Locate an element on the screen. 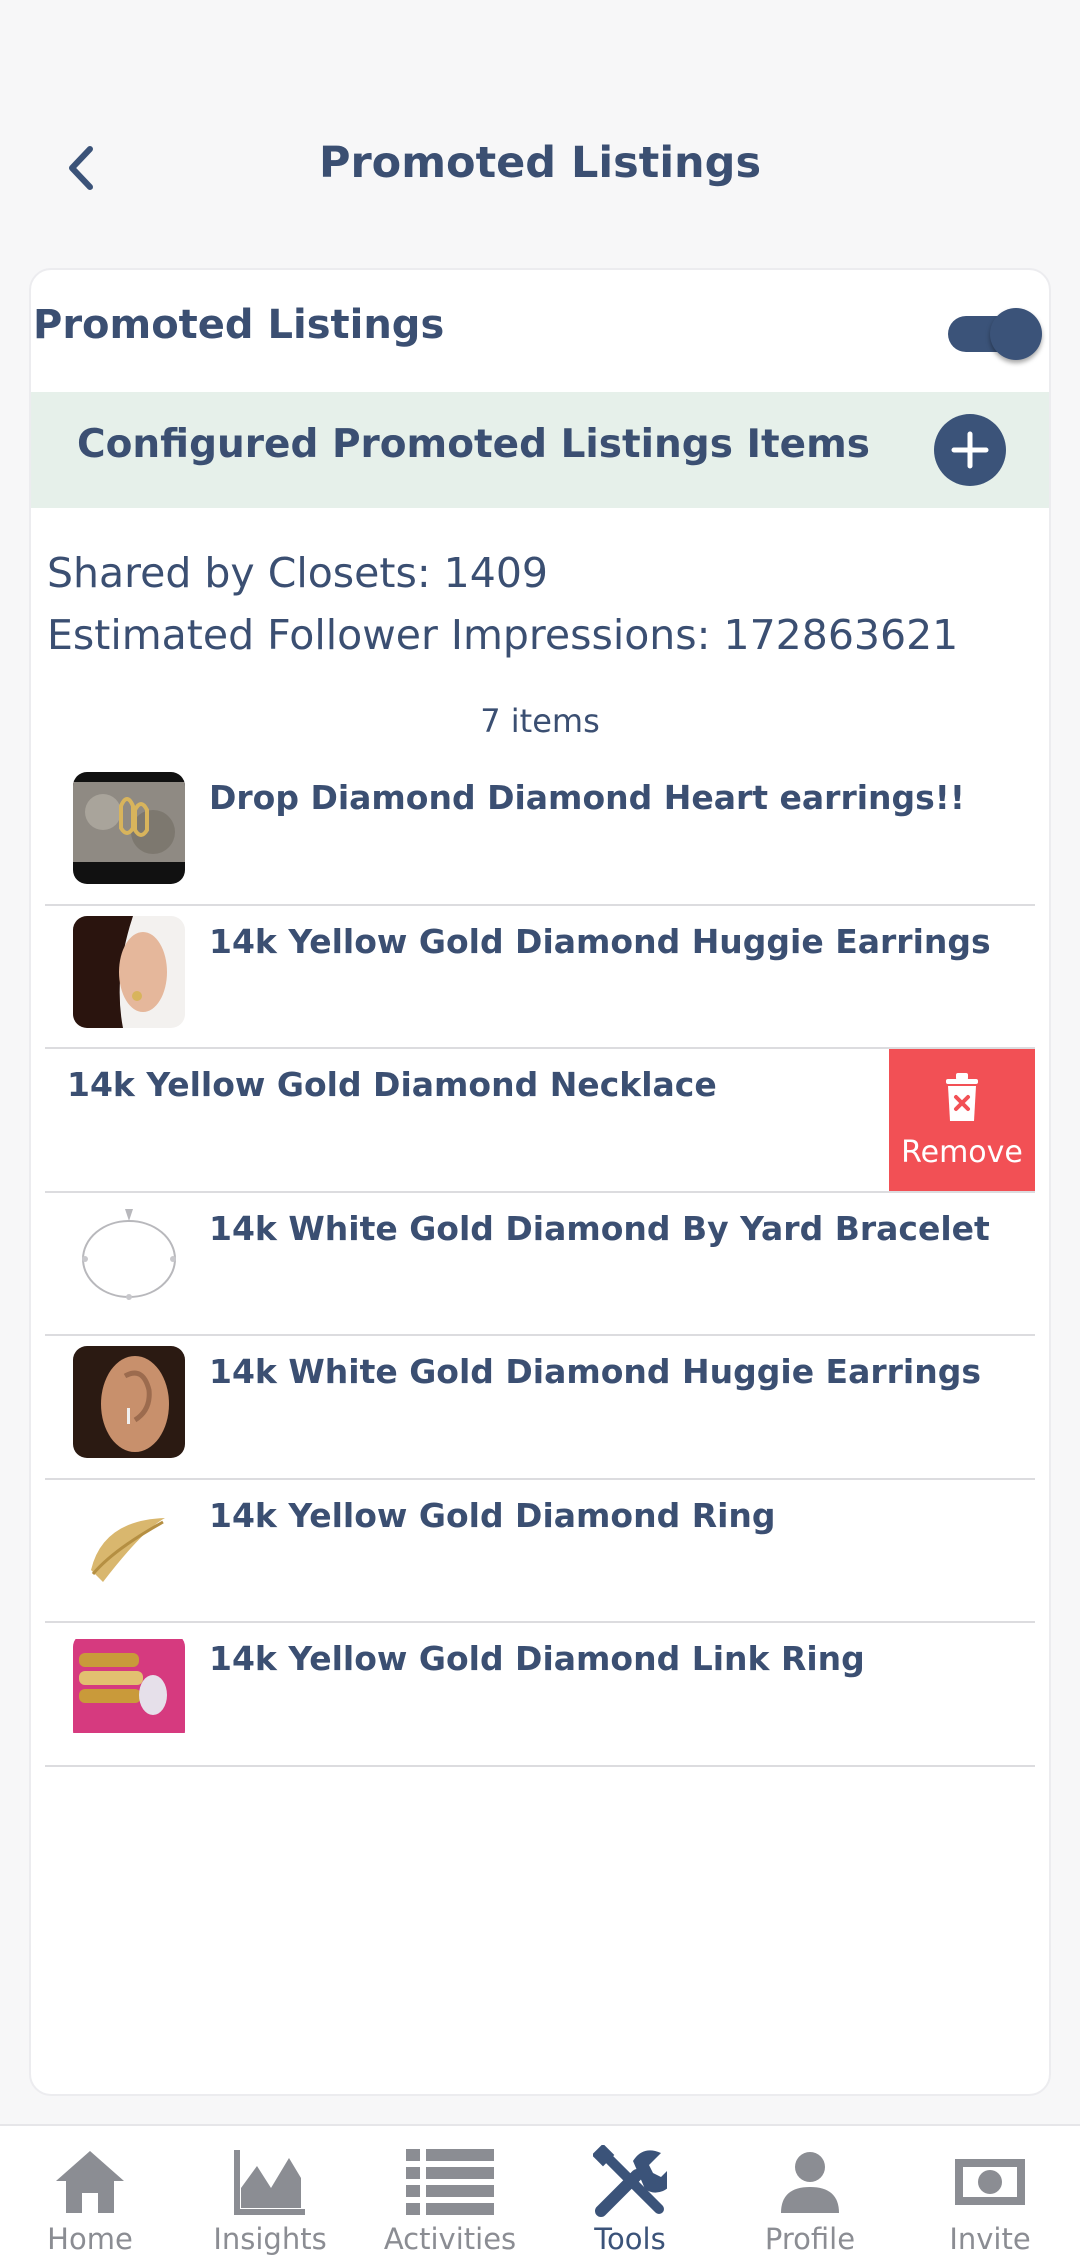  tab-label: Tools is located at coordinates (630, 2239).